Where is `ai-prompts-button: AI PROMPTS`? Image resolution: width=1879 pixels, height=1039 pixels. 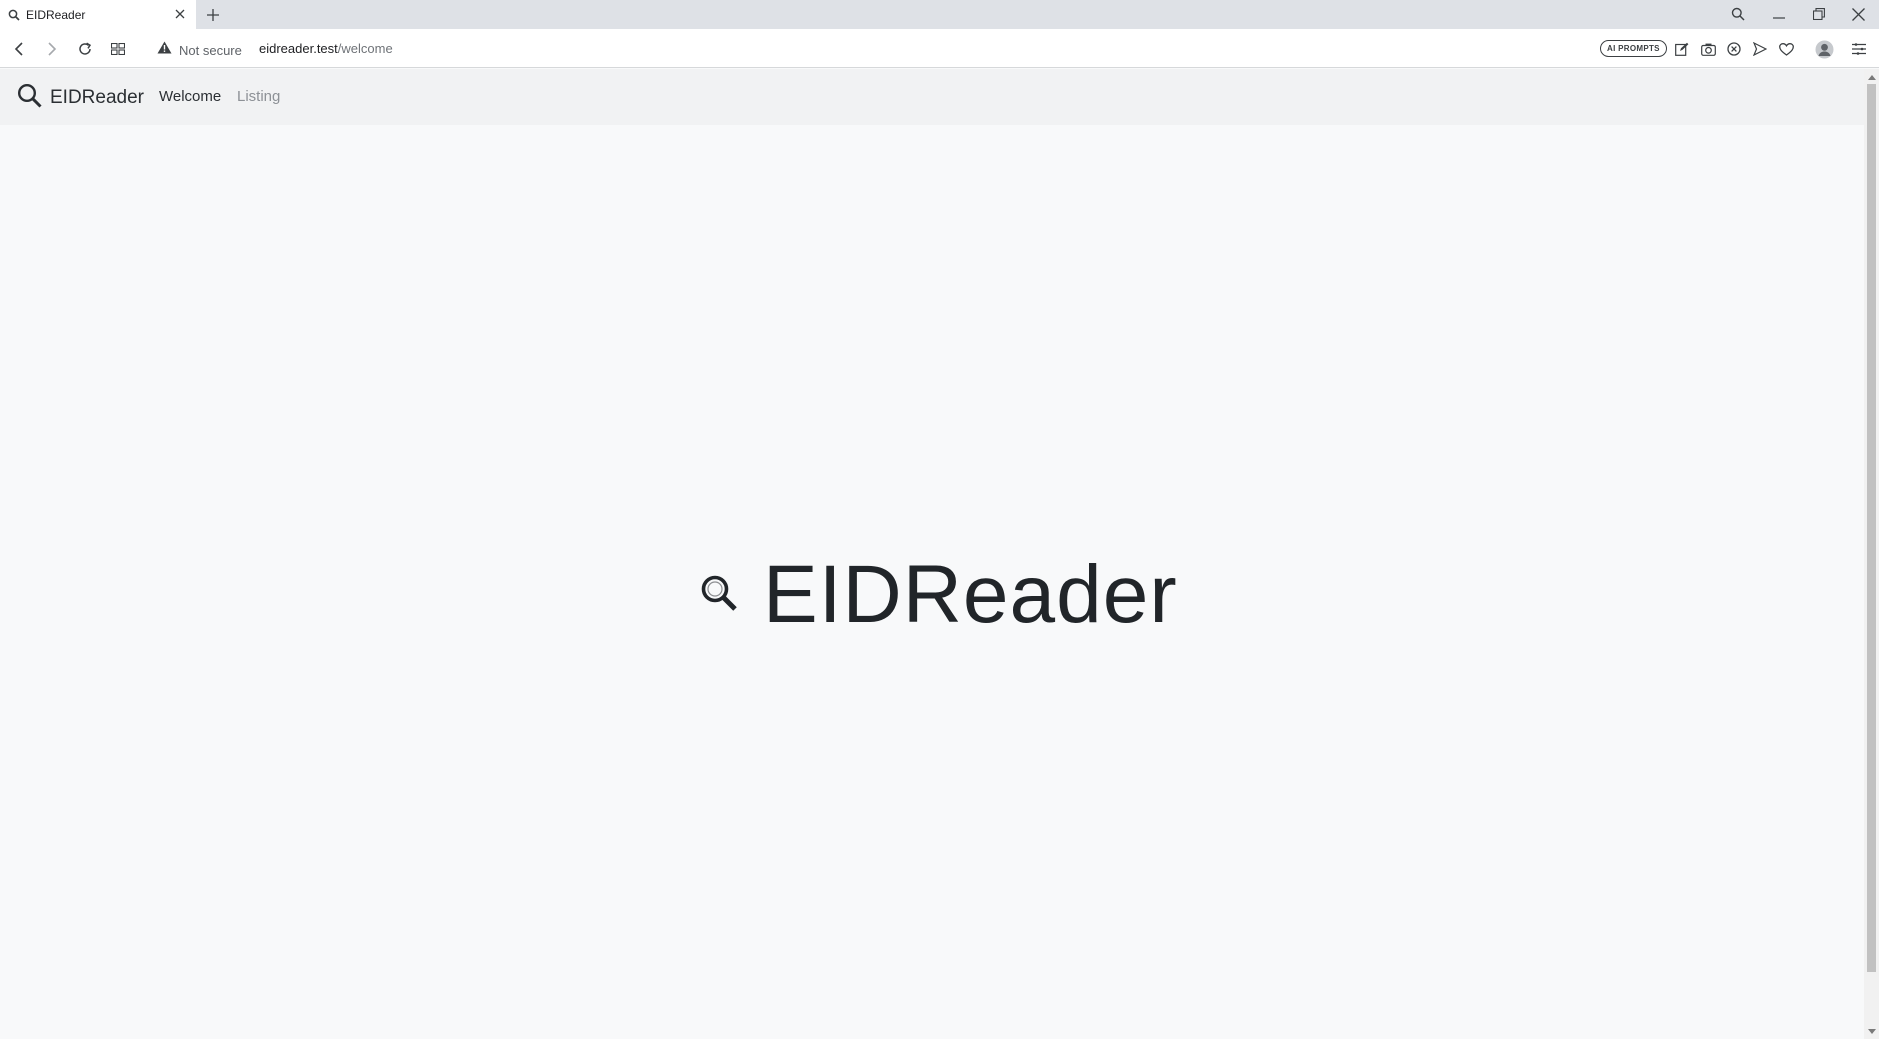 ai-prompts-button: AI PROMPTS is located at coordinates (1633, 48).